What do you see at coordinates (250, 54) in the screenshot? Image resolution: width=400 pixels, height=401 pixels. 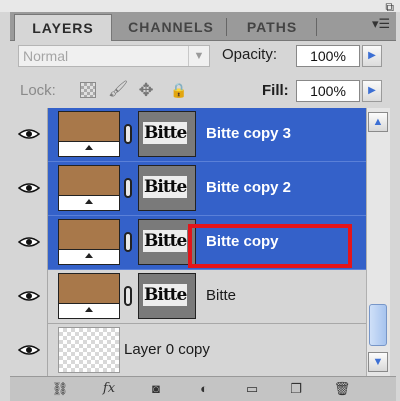 I see `opacity-label: Opacity:` at bounding box center [250, 54].